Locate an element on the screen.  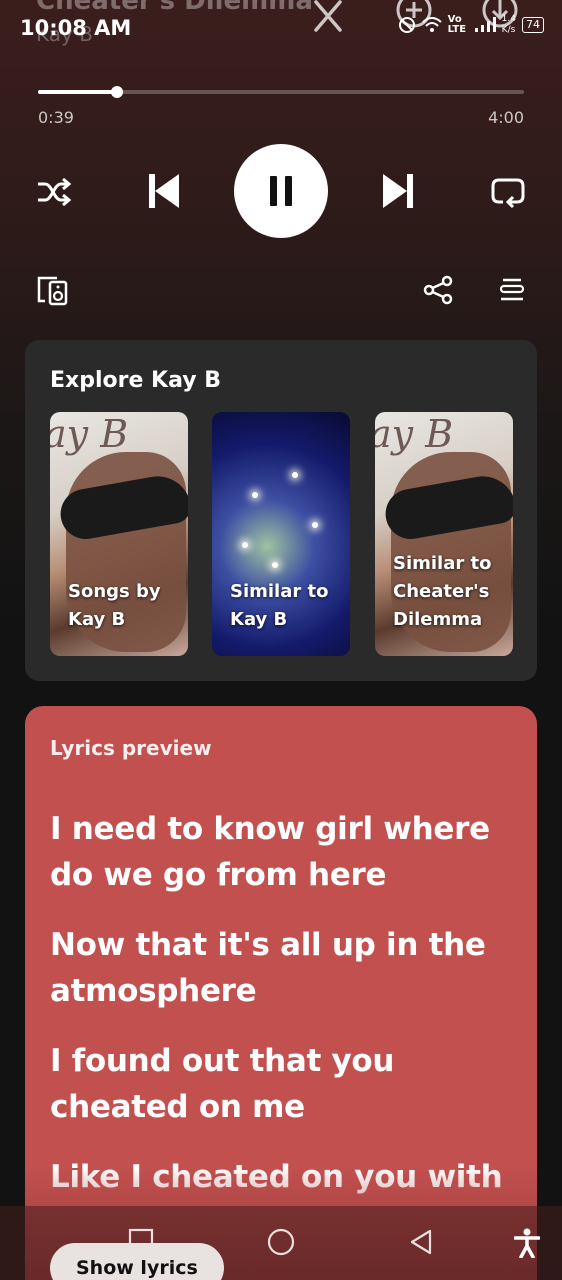
connect-device-icon is located at coordinates (52, 291).